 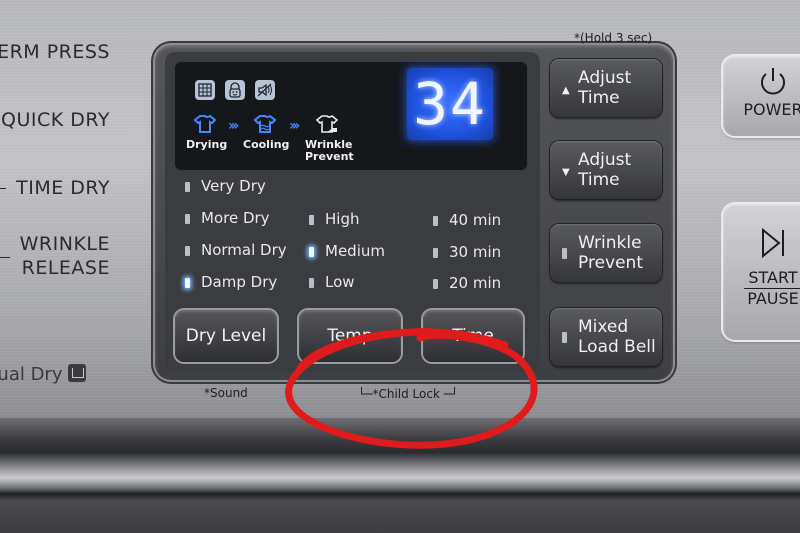 What do you see at coordinates (771, 109) in the screenshot?
I see `power-label: POWER` at bounding box center [771, 109].